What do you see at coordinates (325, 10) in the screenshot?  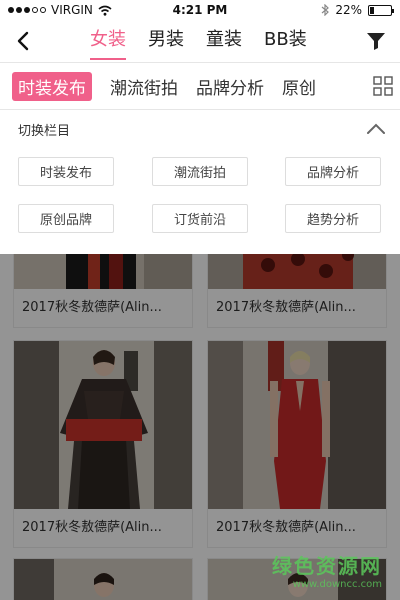 I see `bluetooth-icon` at bounding box center [325, 10].